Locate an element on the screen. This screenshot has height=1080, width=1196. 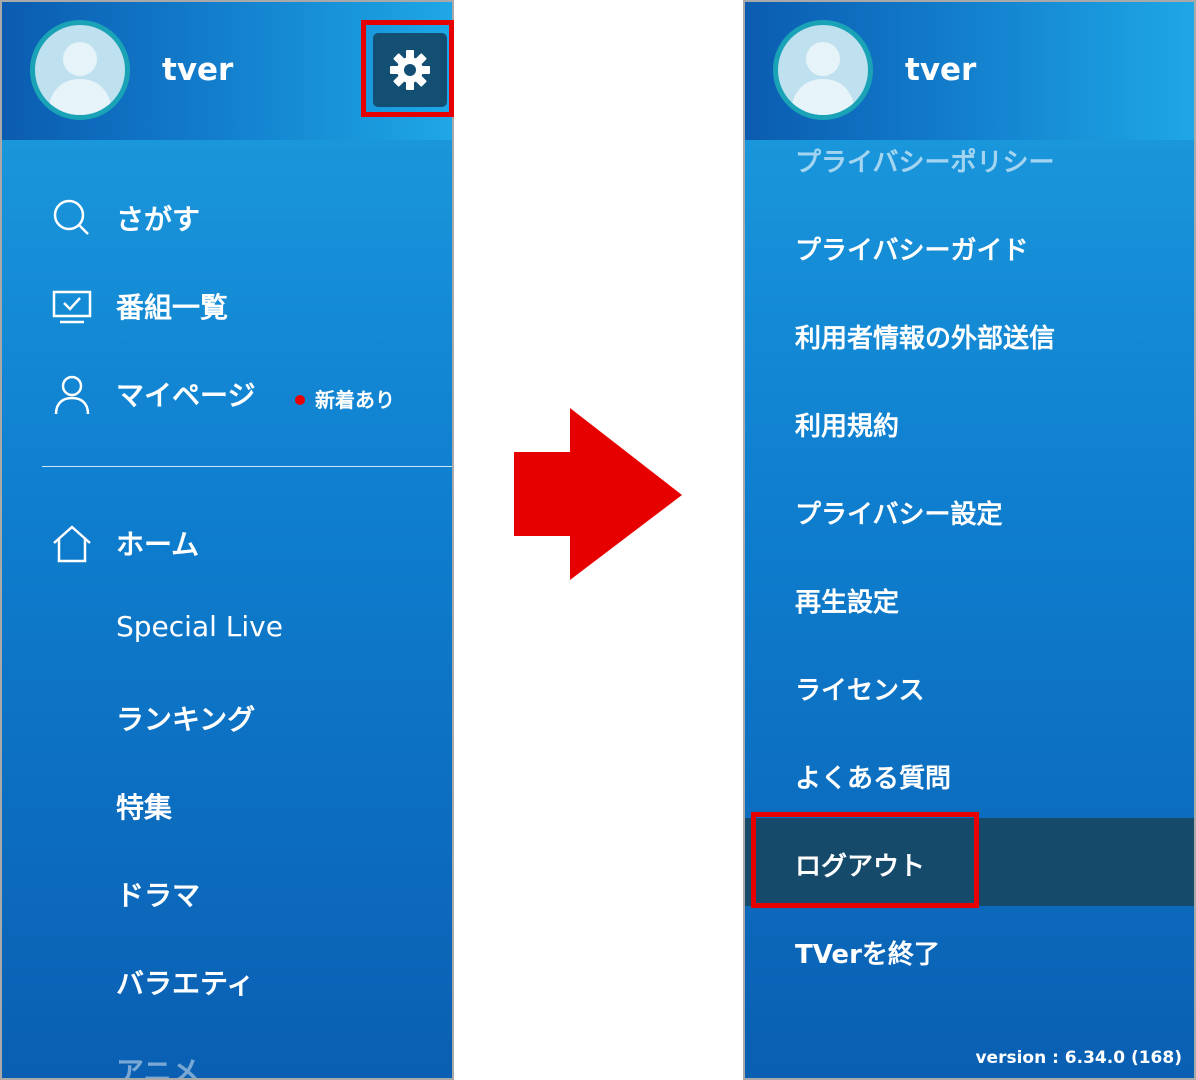
menu-label: プライバシー設定 is located at coordinates (899, 515).